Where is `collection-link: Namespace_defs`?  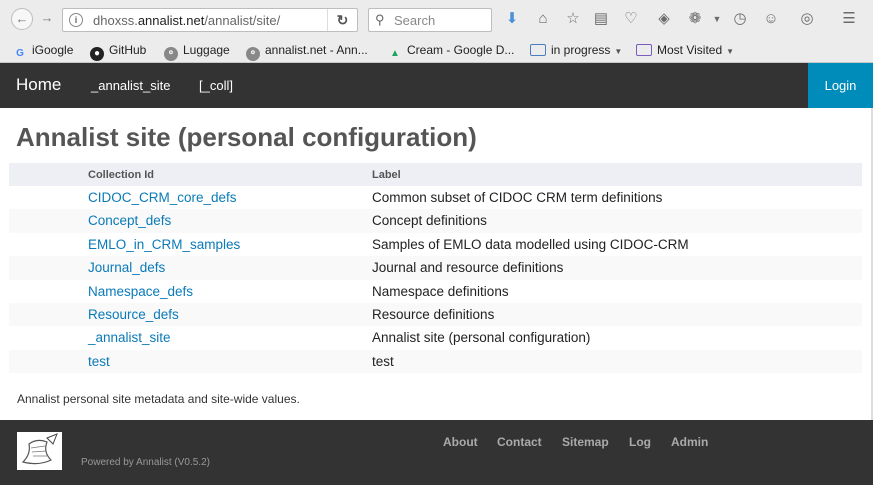
collection-link: Namespace_defs is located at coordinates (140, 291).